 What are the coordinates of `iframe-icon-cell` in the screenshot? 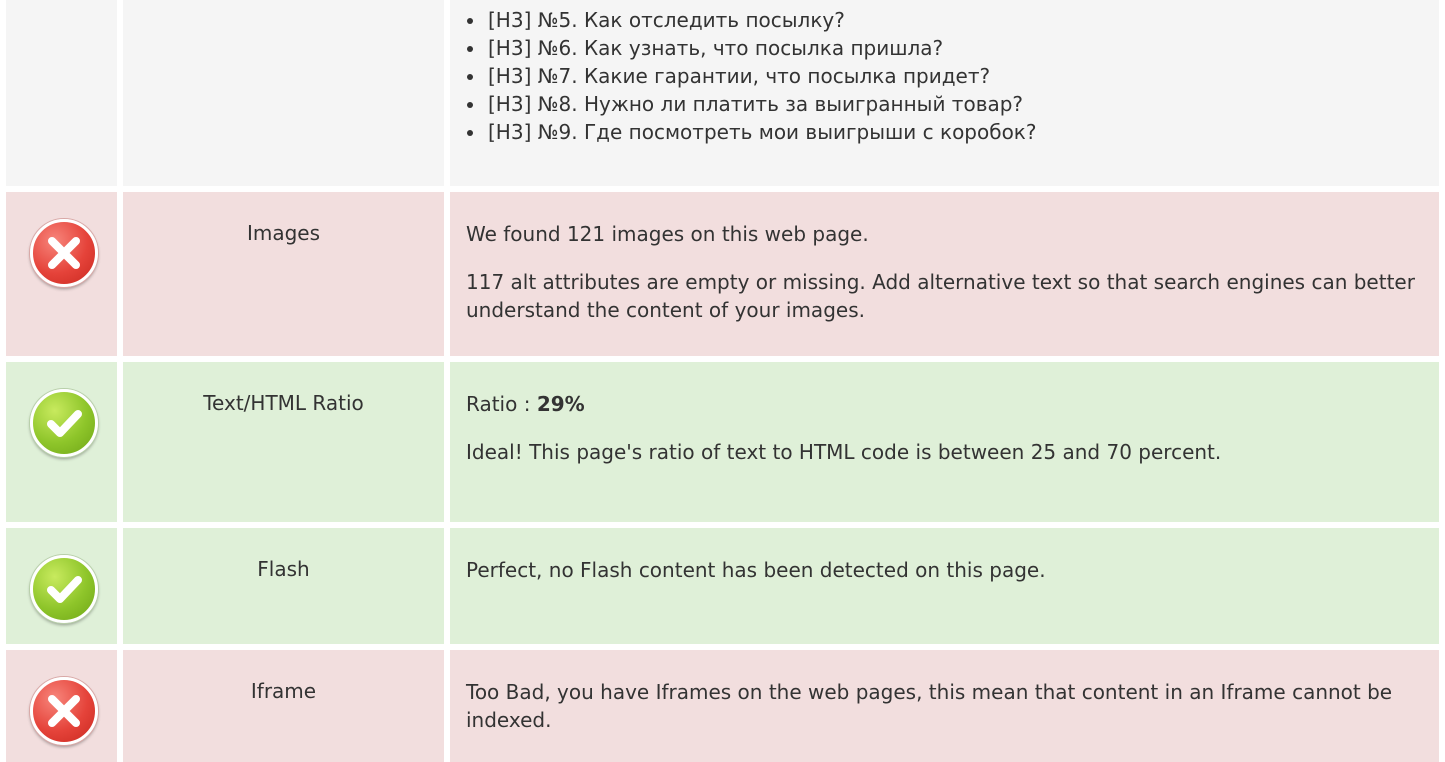 It's located at (61, 706).